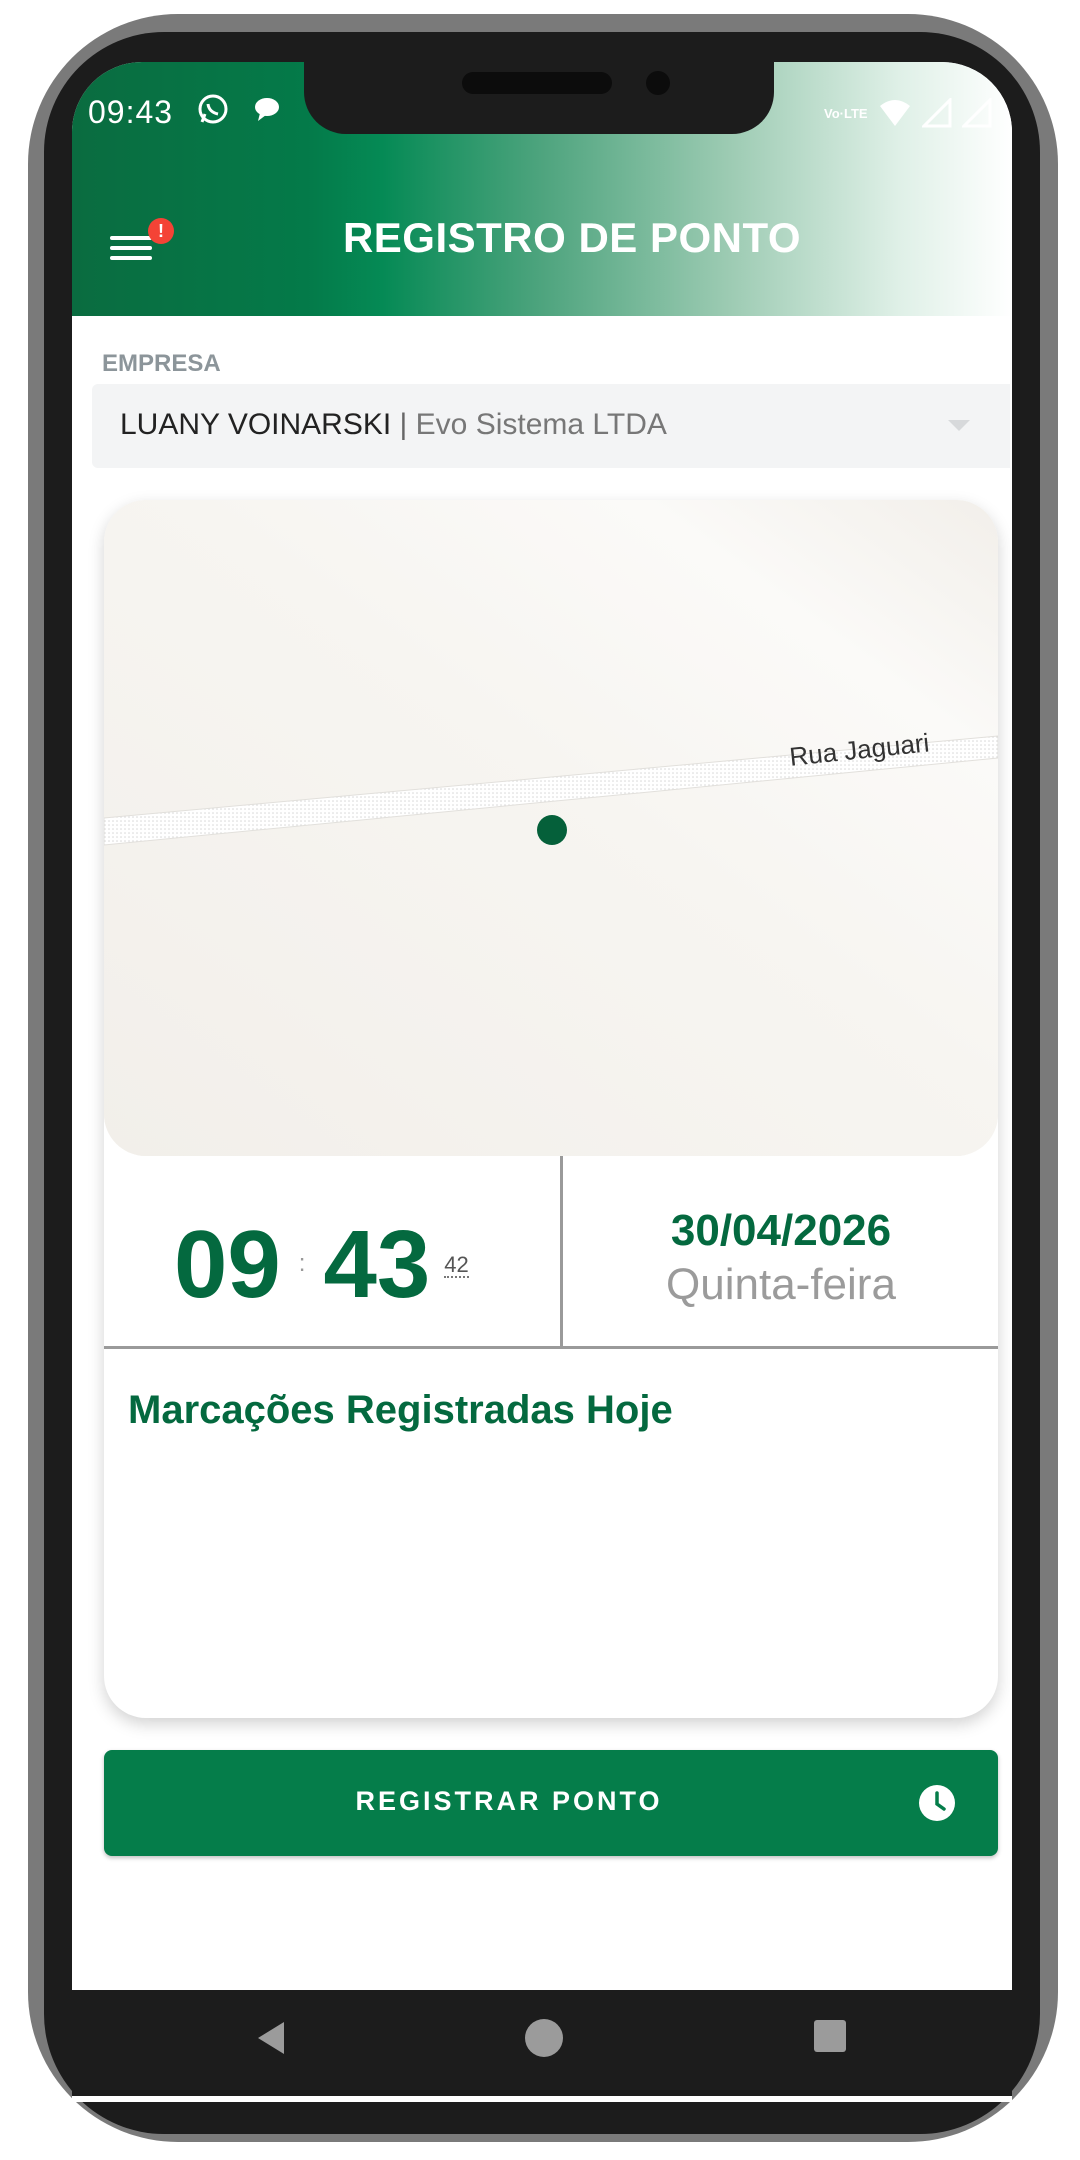 This screenshot has height=2160, width=1080. I want to click on chevron-down-icon, so click(959, 425).